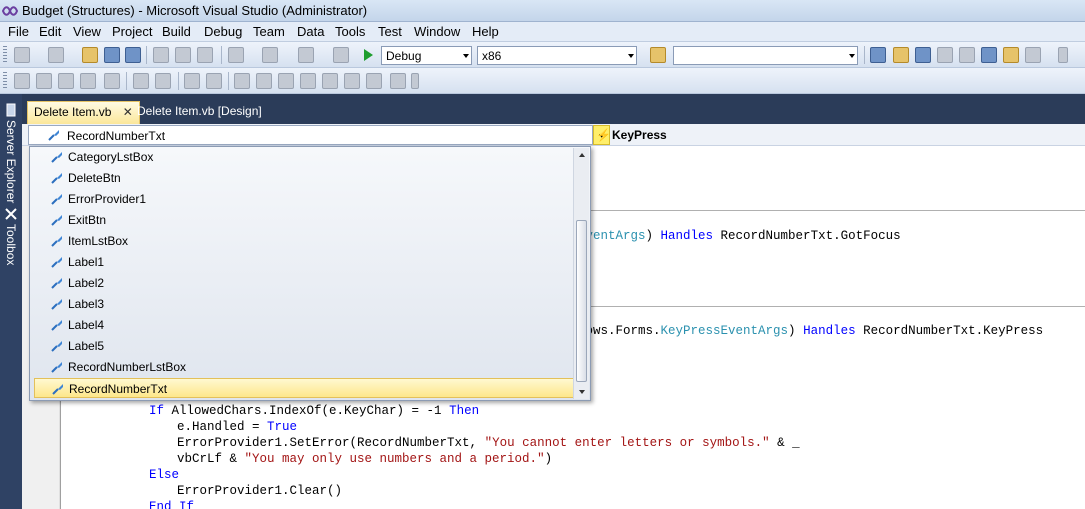 Image resolution: width=1085 pixels, height=509 pixels. I want to click on list-item: Label5, so click(304, 346).